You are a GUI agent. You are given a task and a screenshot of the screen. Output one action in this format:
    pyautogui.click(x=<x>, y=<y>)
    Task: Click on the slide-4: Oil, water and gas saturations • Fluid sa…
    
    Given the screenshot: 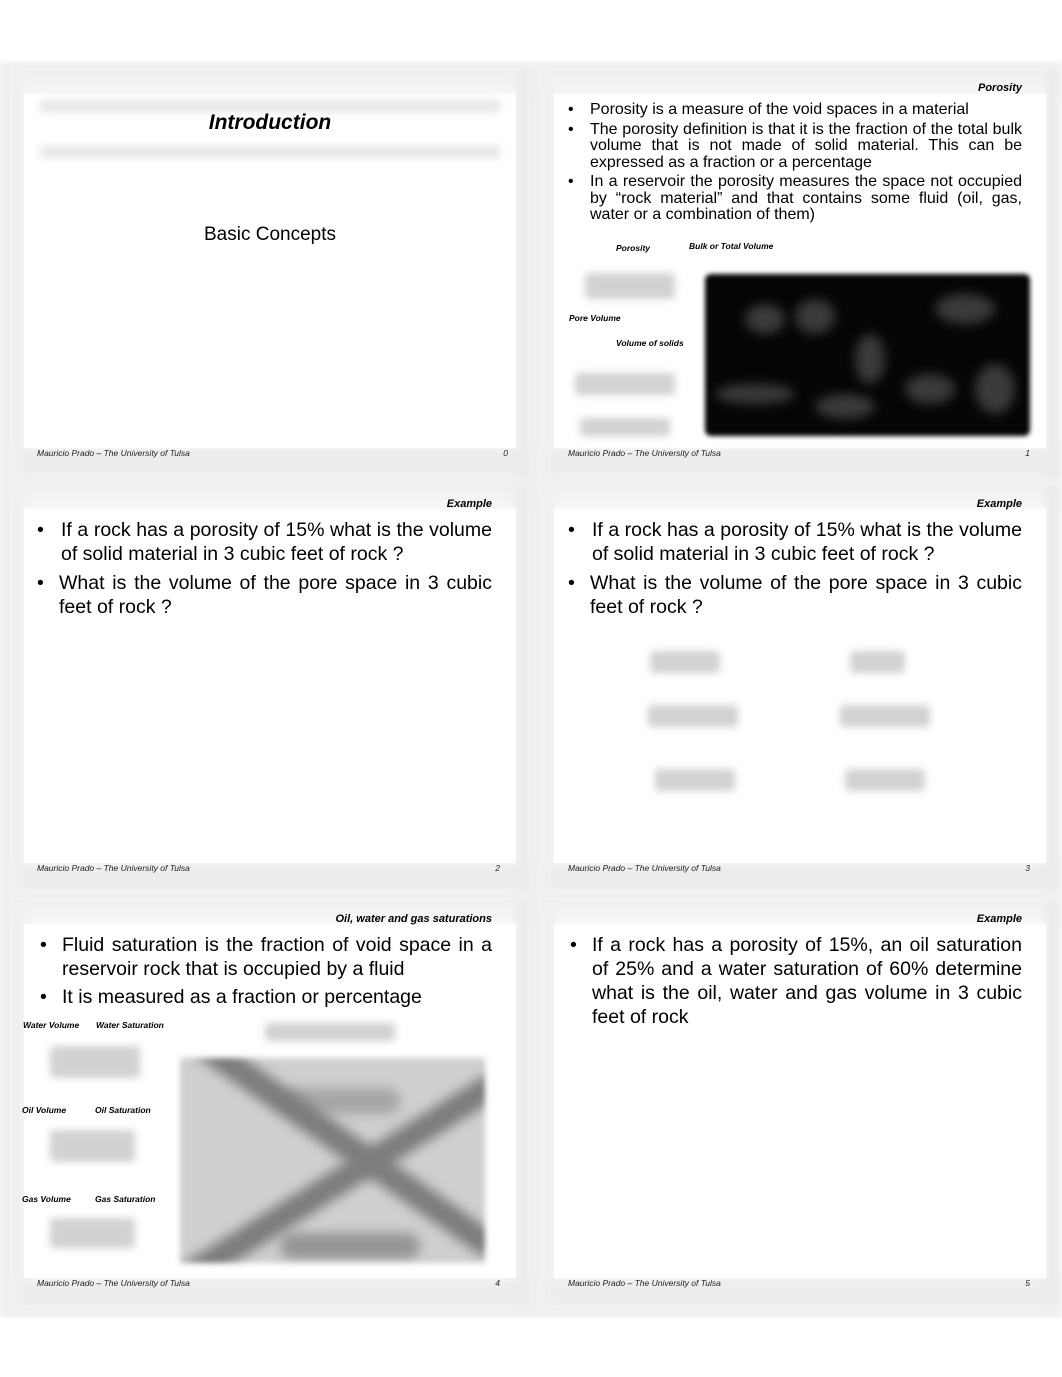 What is the action you would take?
    pyautogui.click(x=270, y=1103)
    